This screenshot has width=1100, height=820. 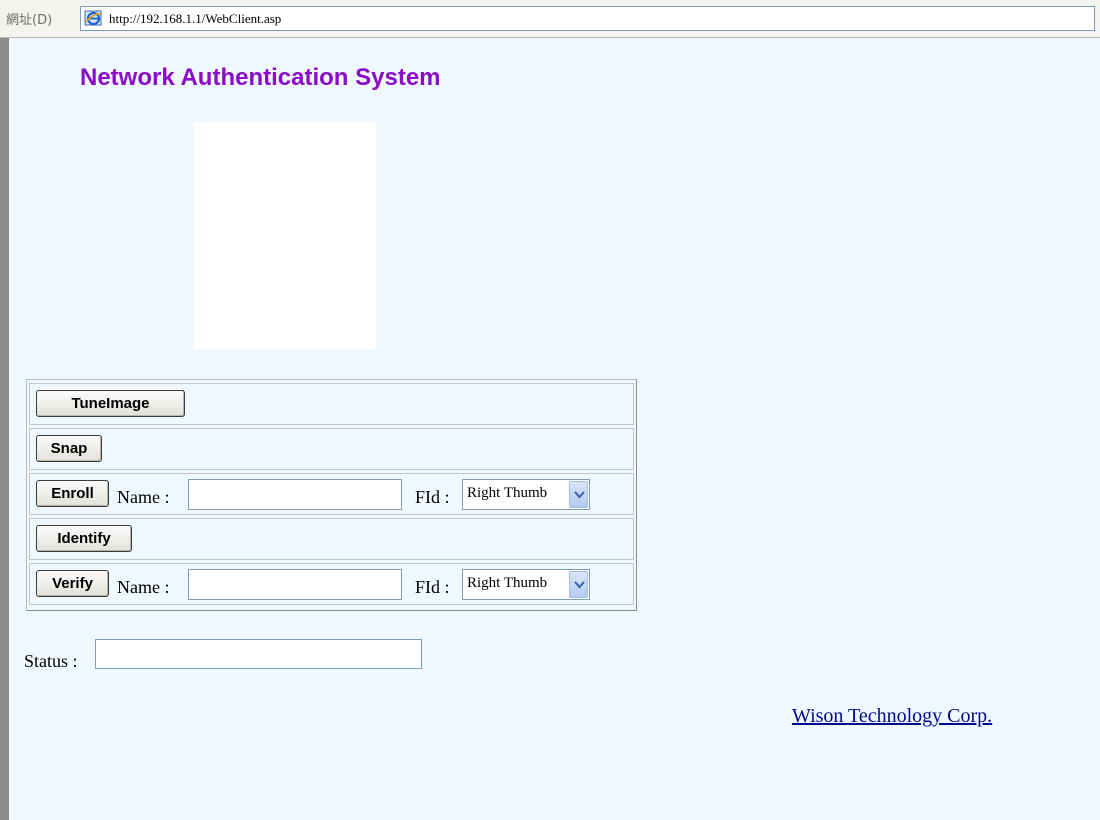 I want to click on page-title: Network Authentication System, so click(x=260, y=77).